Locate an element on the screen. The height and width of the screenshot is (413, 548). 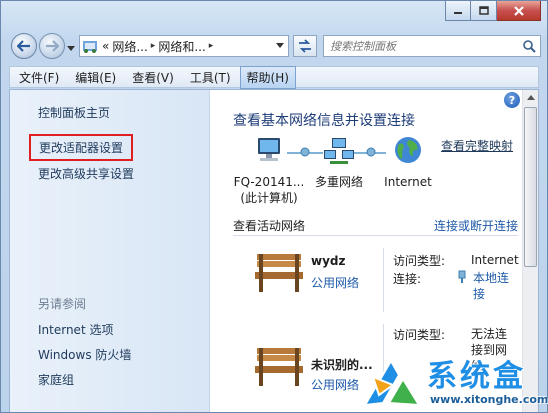
connection-value-link-cont: 接 is located at coordinates (479, 294).